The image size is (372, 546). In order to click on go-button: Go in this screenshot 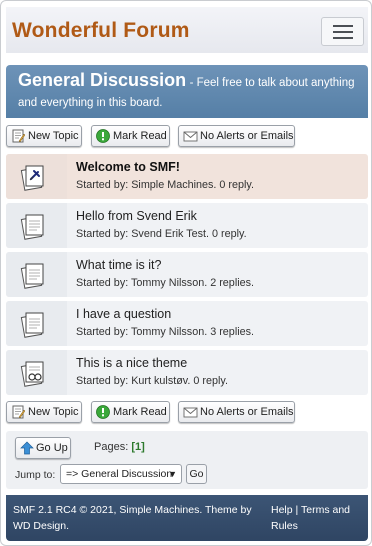, I will do `click(196, 474)`.